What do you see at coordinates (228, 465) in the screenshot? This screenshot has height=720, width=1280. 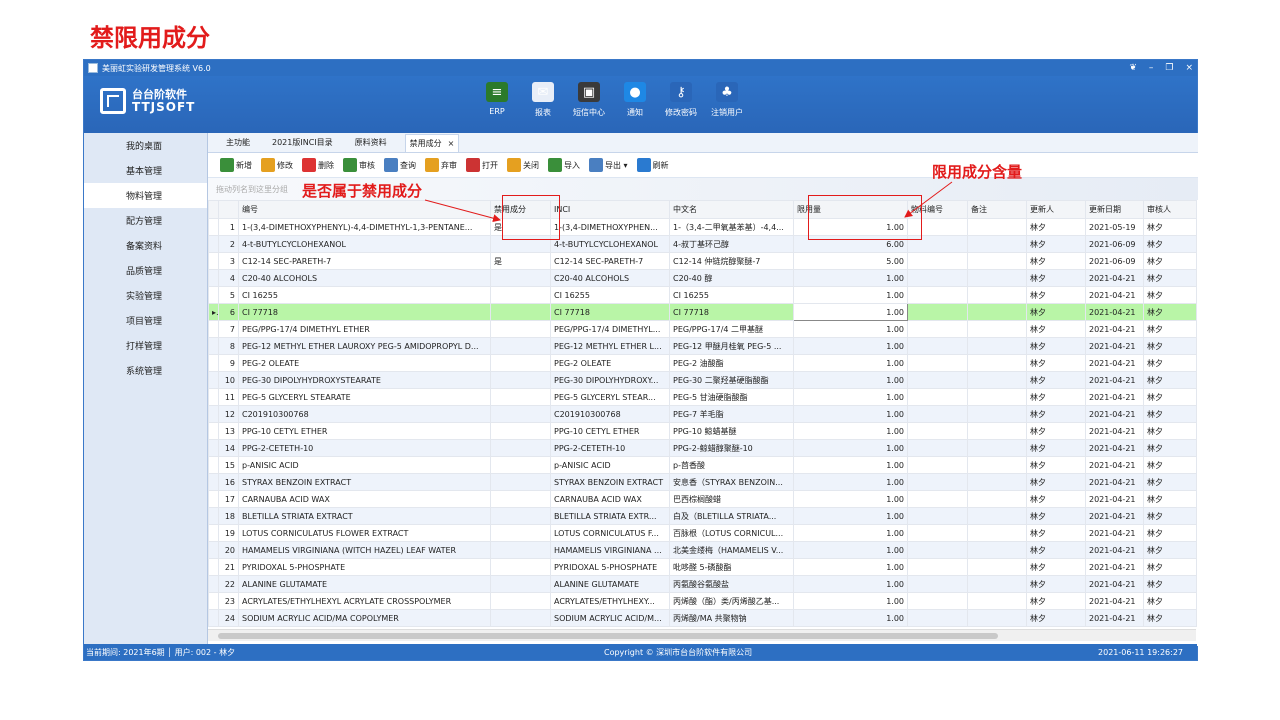 I see `table-cell: 15` at bounding box center [228, 465].